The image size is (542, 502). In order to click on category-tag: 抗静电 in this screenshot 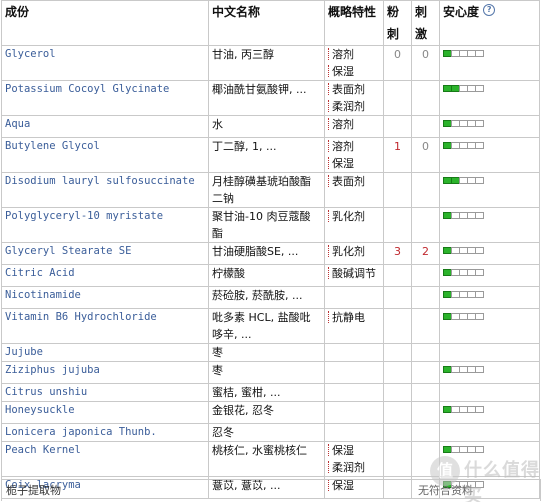, I will do `click(354, 318)`.